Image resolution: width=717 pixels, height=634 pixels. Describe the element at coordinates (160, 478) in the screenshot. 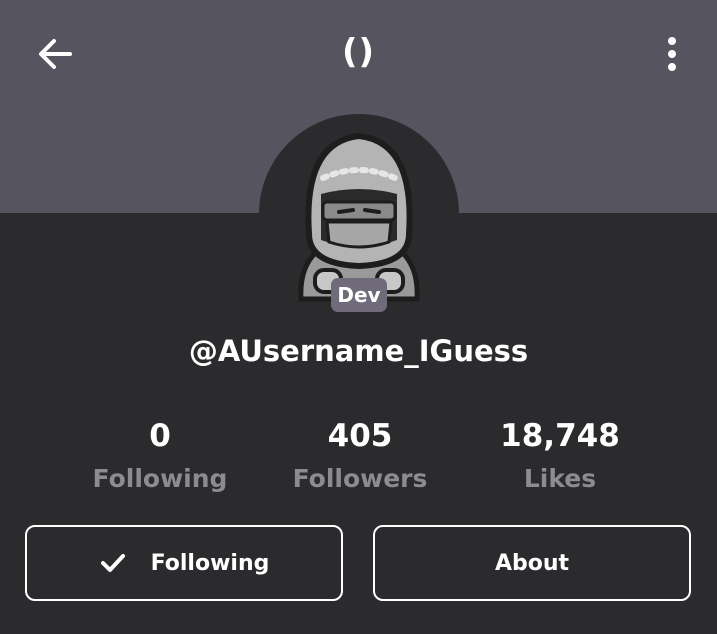

I see `stat-label: Following` at that location.